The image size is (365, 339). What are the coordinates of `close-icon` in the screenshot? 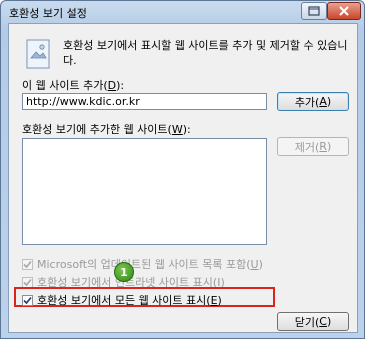 It's located at (344, 11).